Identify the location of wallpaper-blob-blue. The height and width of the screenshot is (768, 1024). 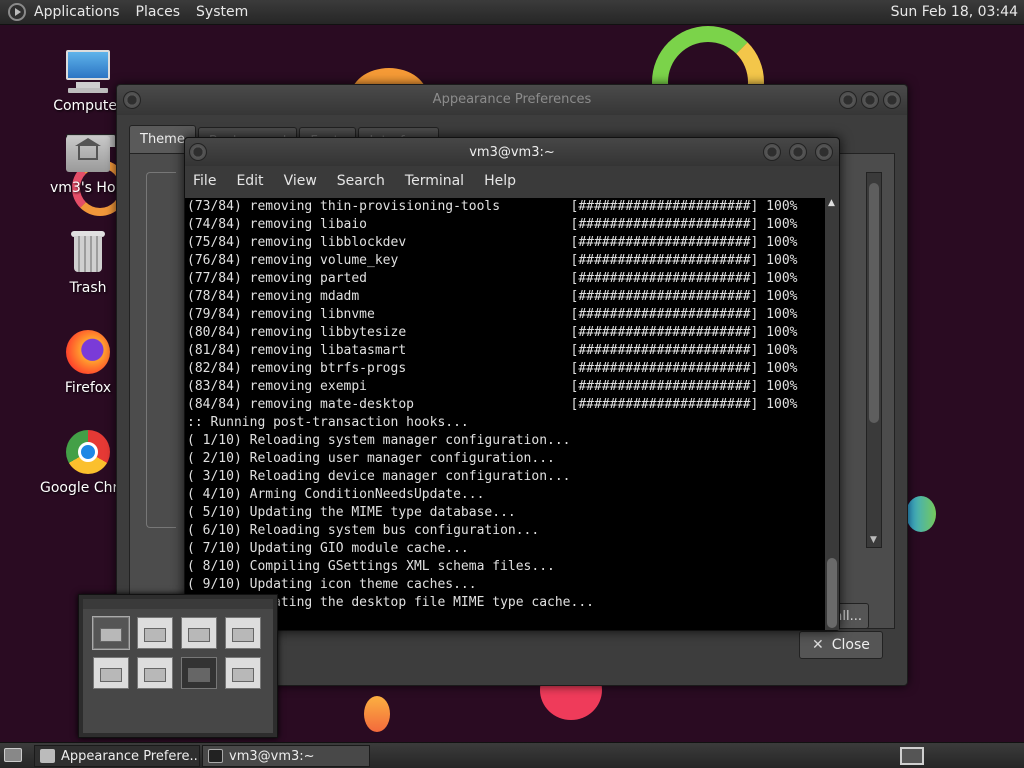
(921, 514).